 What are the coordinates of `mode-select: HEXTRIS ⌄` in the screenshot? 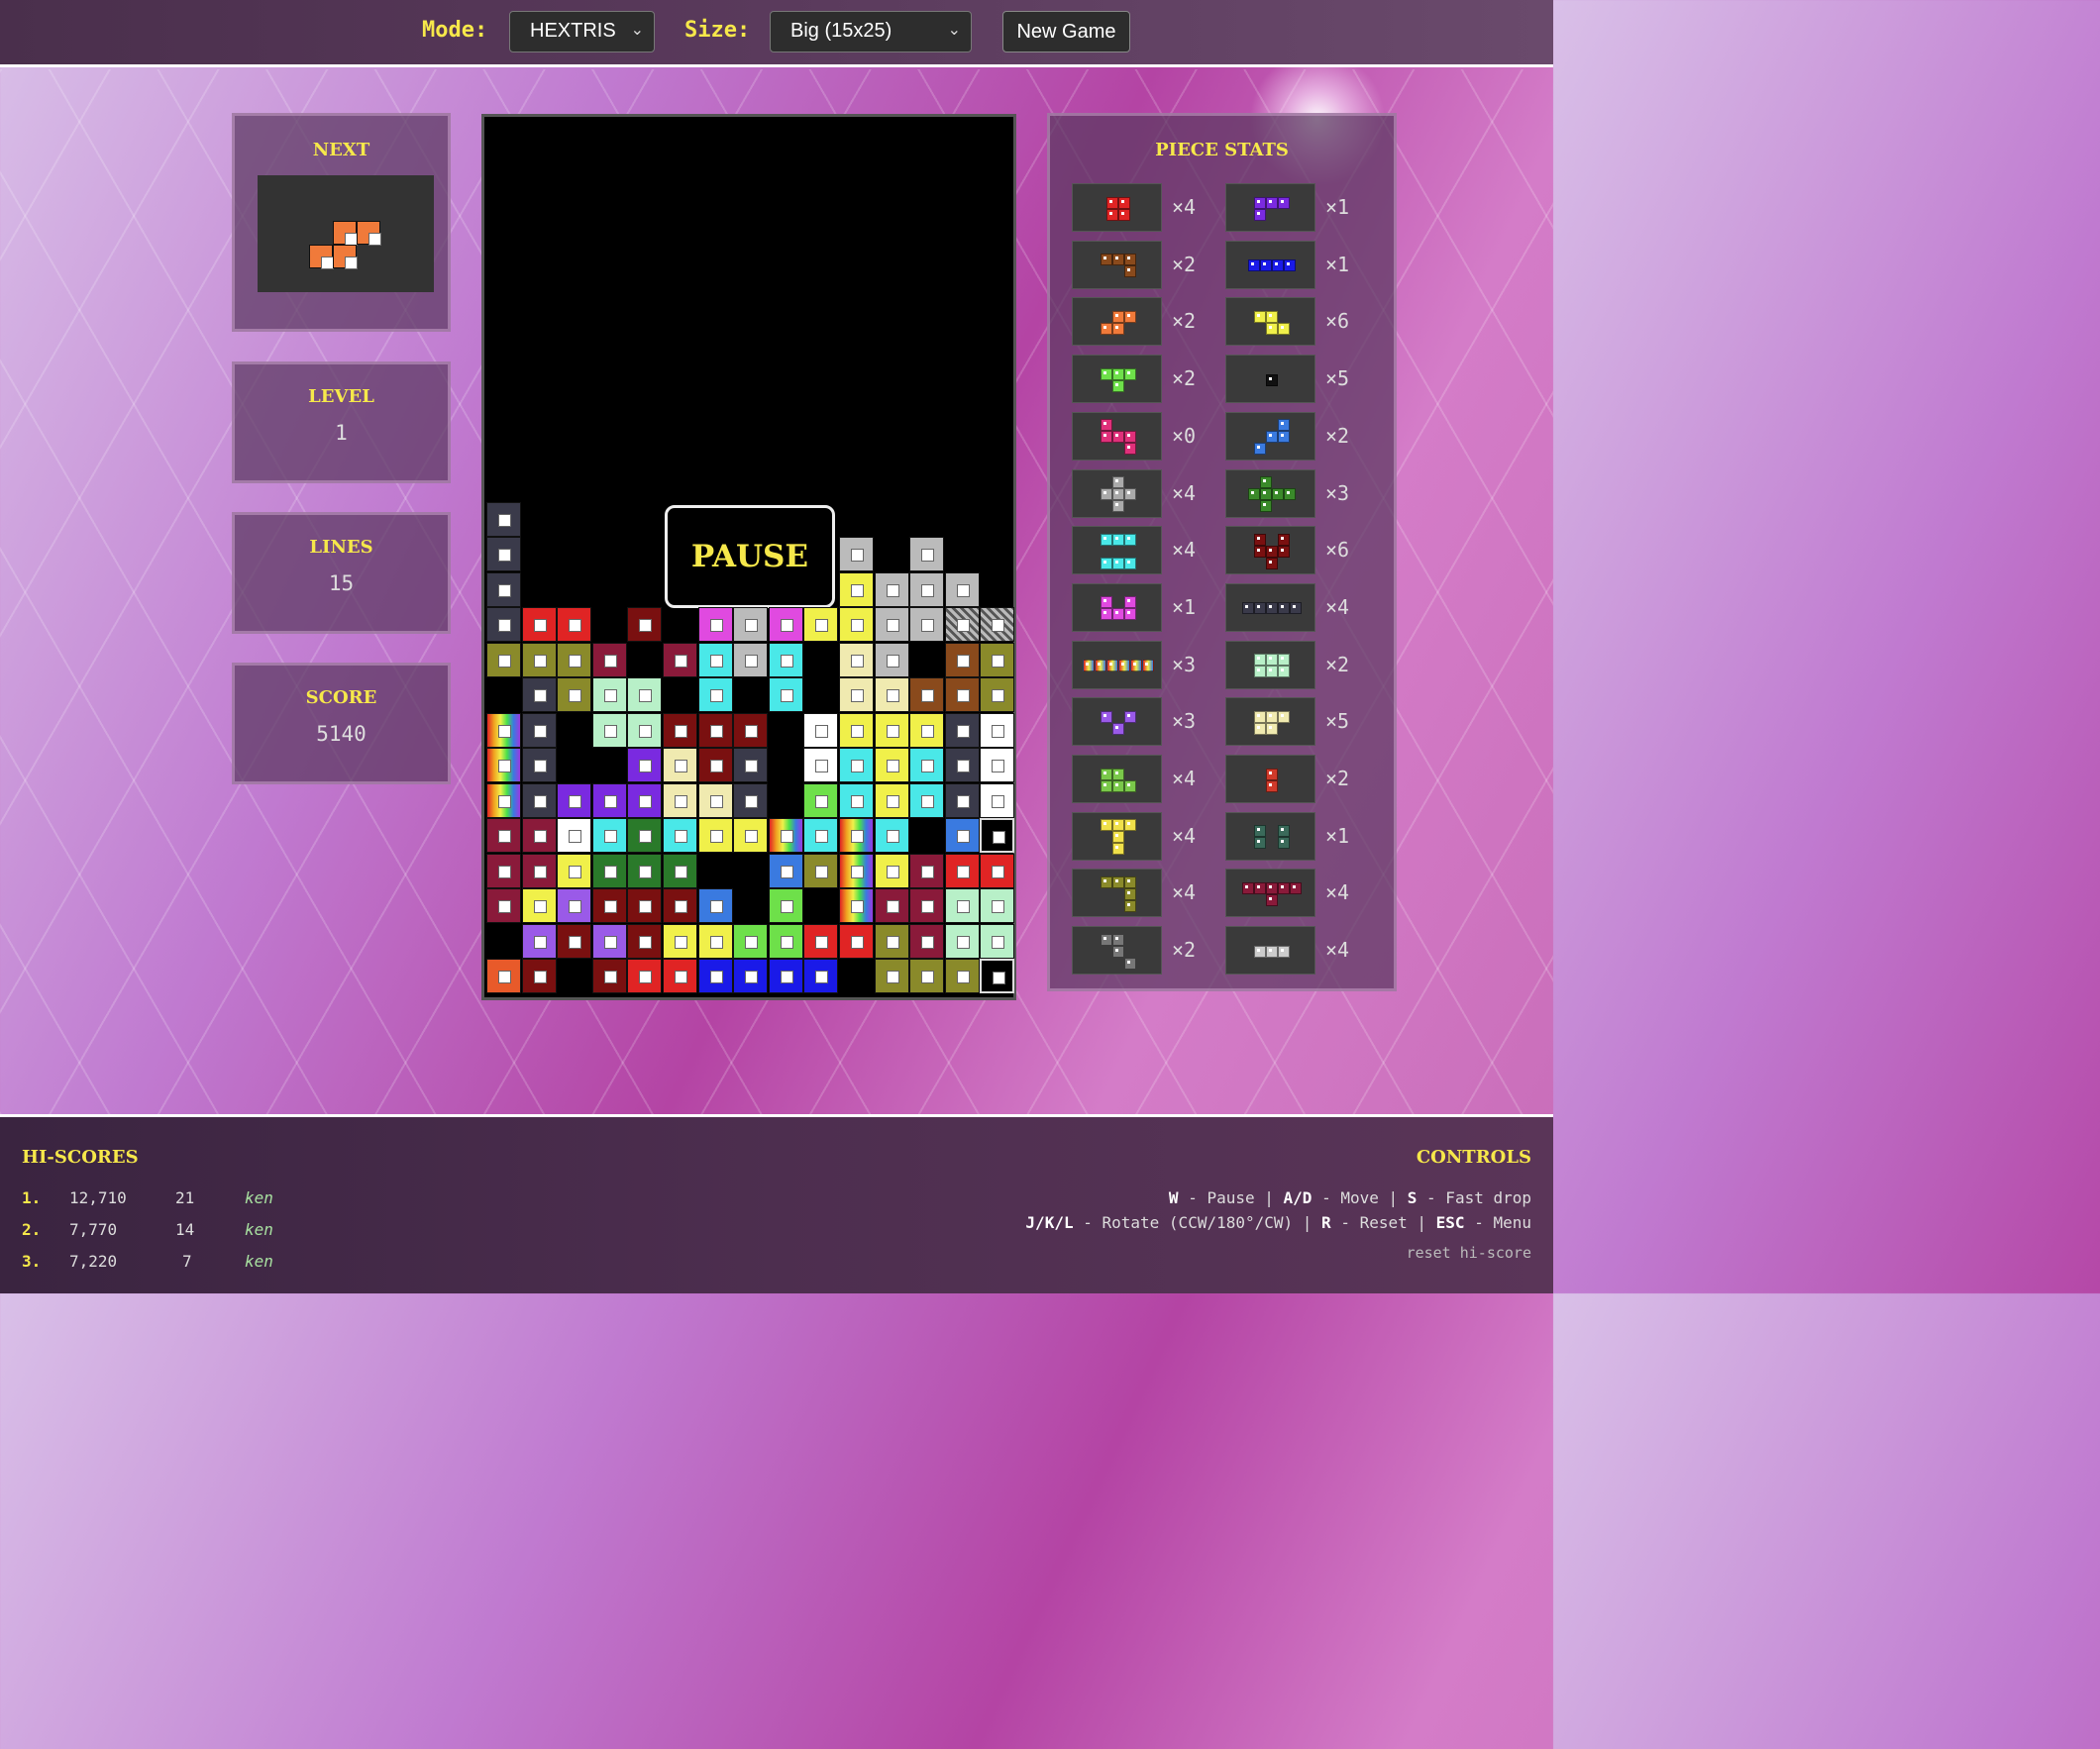 It's located at (582, 31).